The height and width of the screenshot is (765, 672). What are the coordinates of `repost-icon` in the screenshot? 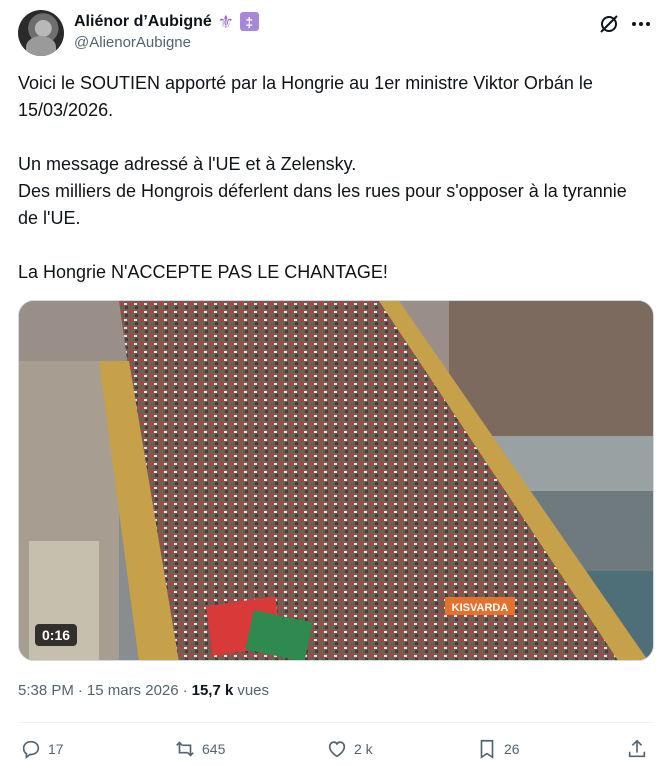 It's located at (185, 749).